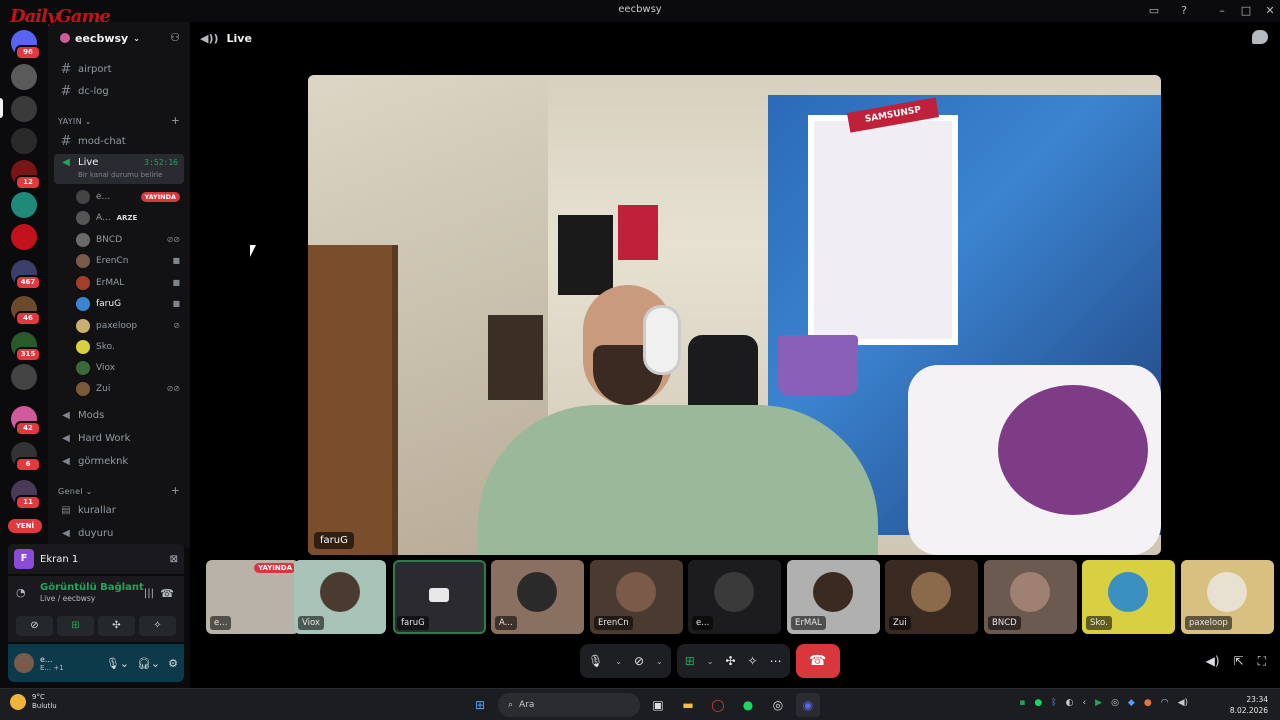 Image resolution: width=1280 pixels, height=720 pixels. Describe the element at coordinates (128, 346) in the screenshot. I see `voice-user: Sko.` at that location.